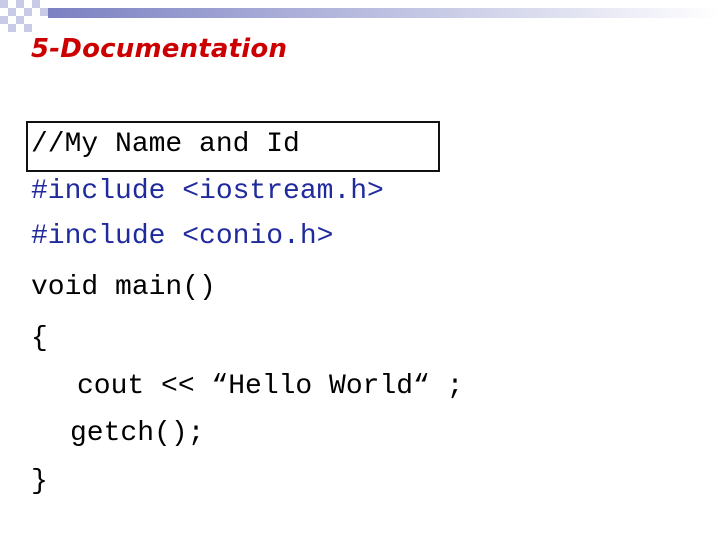 The width and height of the screenshot is (720, 540). What do you see at coordinates (165, 144) in the screenshot?
I see `code-comment-line: //My Name and Id` at bounding box center [165, 144].